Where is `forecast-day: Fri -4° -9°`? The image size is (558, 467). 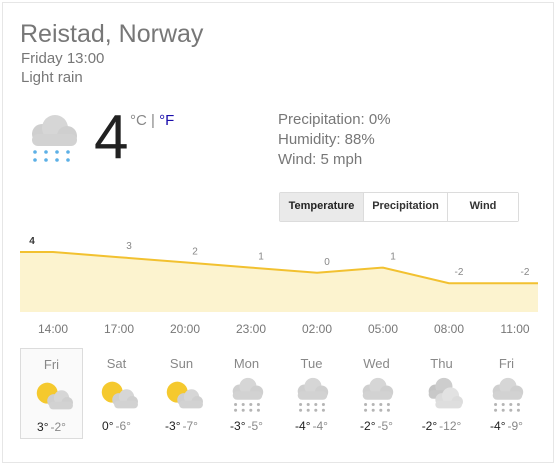
forecast-day: Fri -4° -9° is located at coordinates (506, 393).